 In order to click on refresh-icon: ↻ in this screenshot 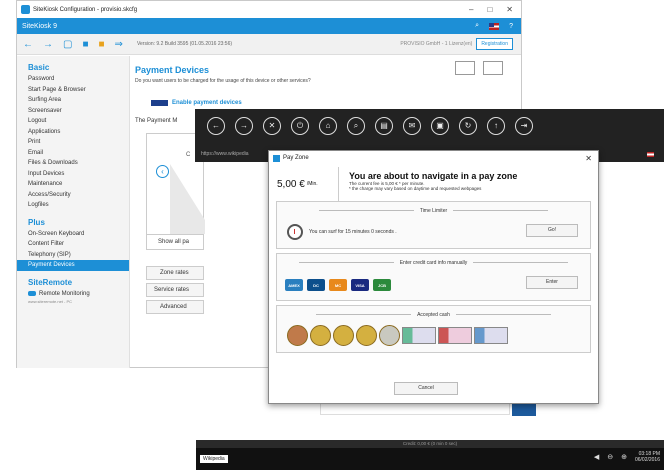, I will do `click(468, 126)`.